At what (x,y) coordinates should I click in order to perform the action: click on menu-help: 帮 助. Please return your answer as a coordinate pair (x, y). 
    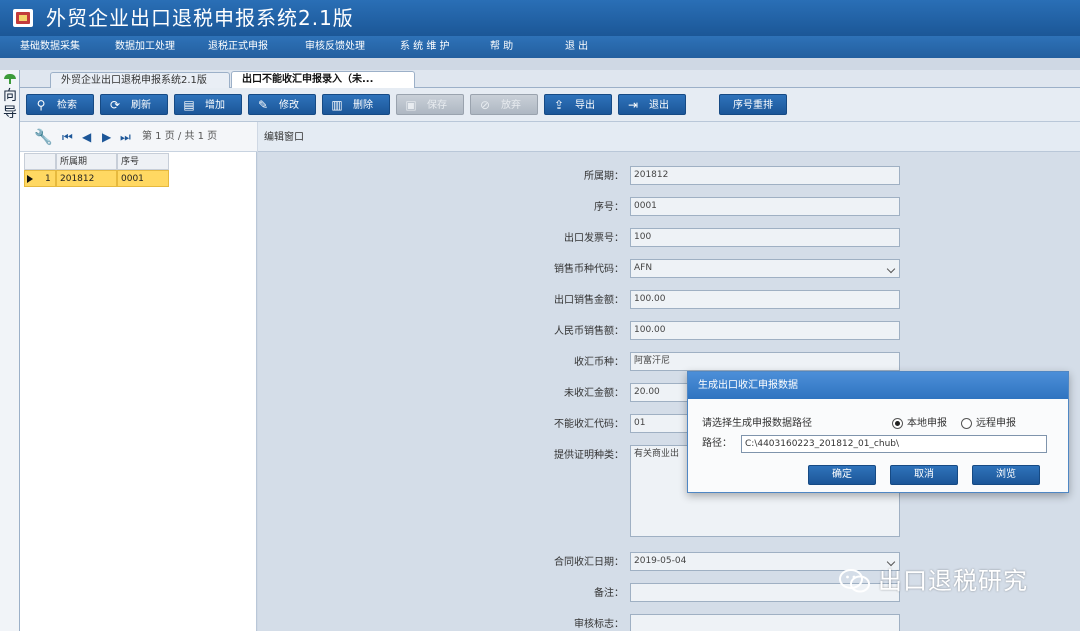
    Looking at the image, I should click on (501, 47).